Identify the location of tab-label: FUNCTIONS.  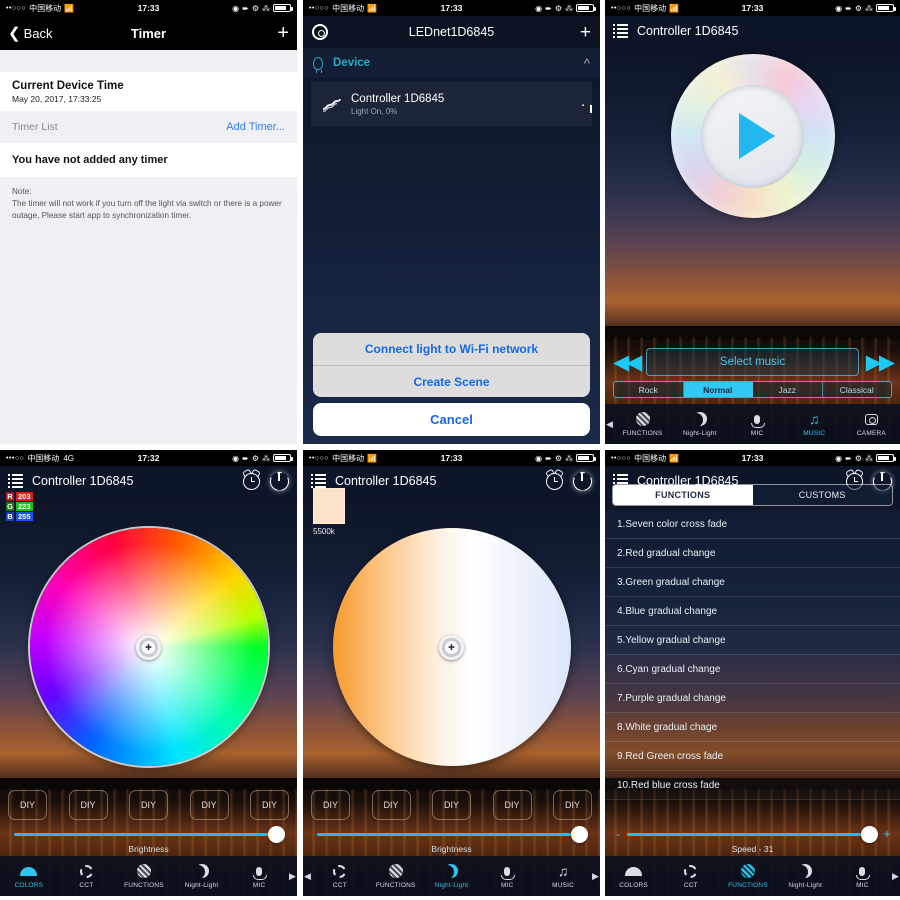
(748, 885).